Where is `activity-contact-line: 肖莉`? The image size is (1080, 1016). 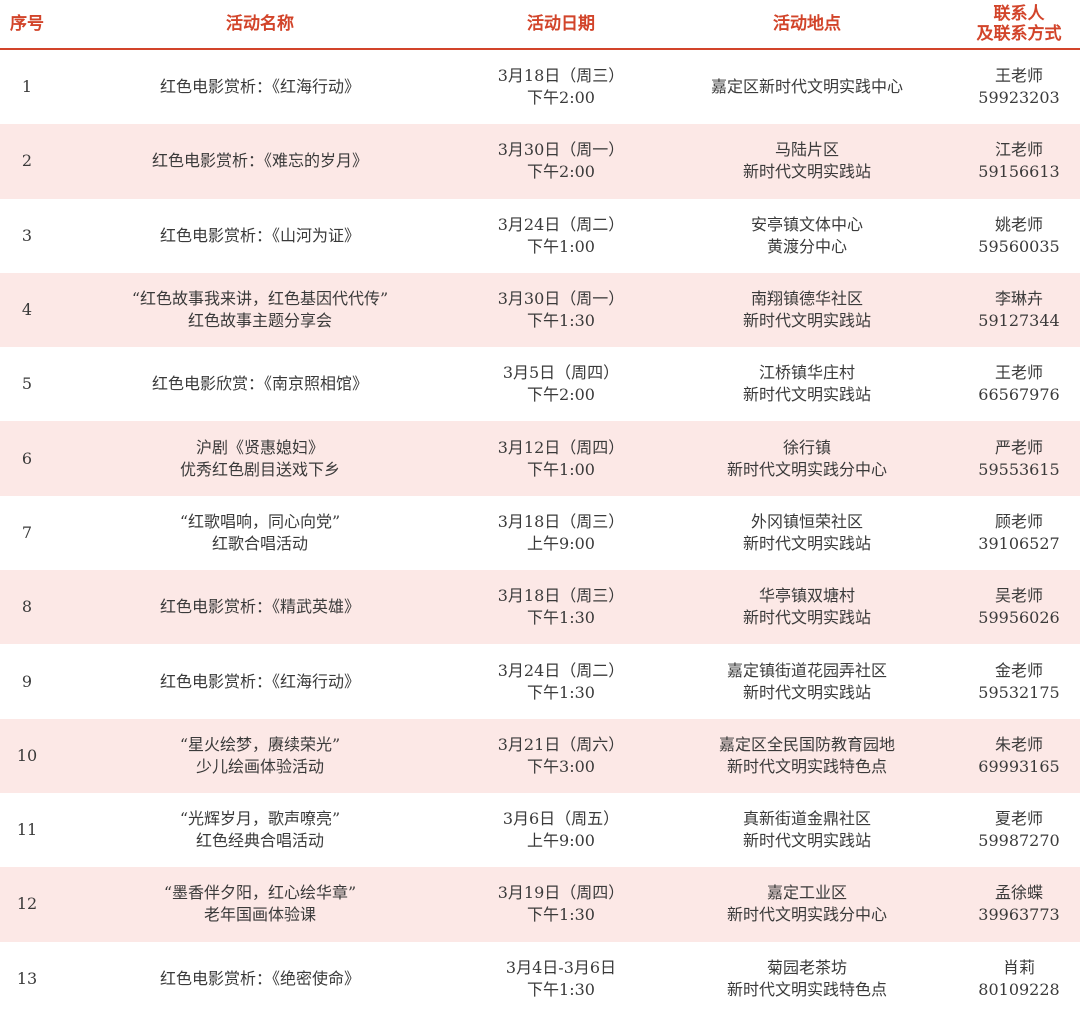 activity-contact-line: 肖莉 is located at coordinates (1018, 967).